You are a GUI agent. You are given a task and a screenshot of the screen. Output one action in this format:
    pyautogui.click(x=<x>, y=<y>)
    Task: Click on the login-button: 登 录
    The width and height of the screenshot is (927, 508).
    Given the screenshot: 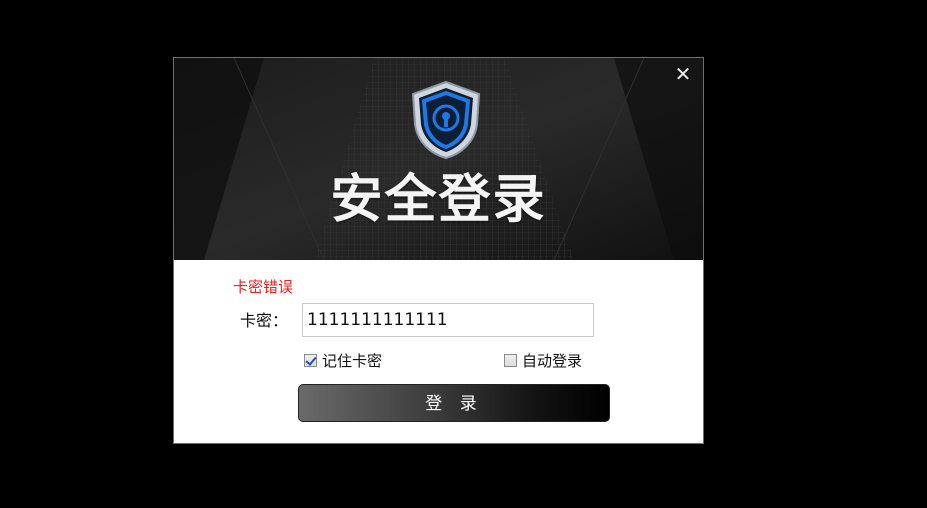 What is the action you would take?
    pyautogui.click(x=454, y=403)
    